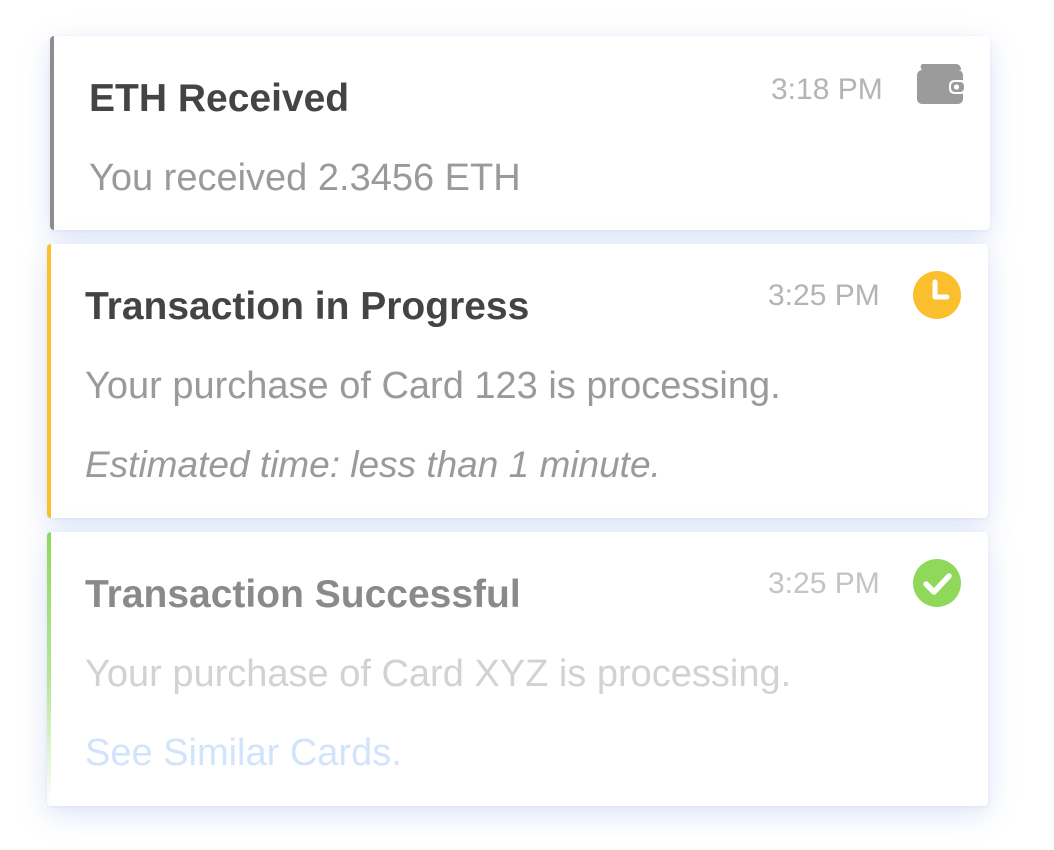 This screenshot has width=1054, height=850. What do you see at coordinates (827, 89) in the screenshot?
I see `notification-time: 3:18 PM` at bounding box center [827, 89].